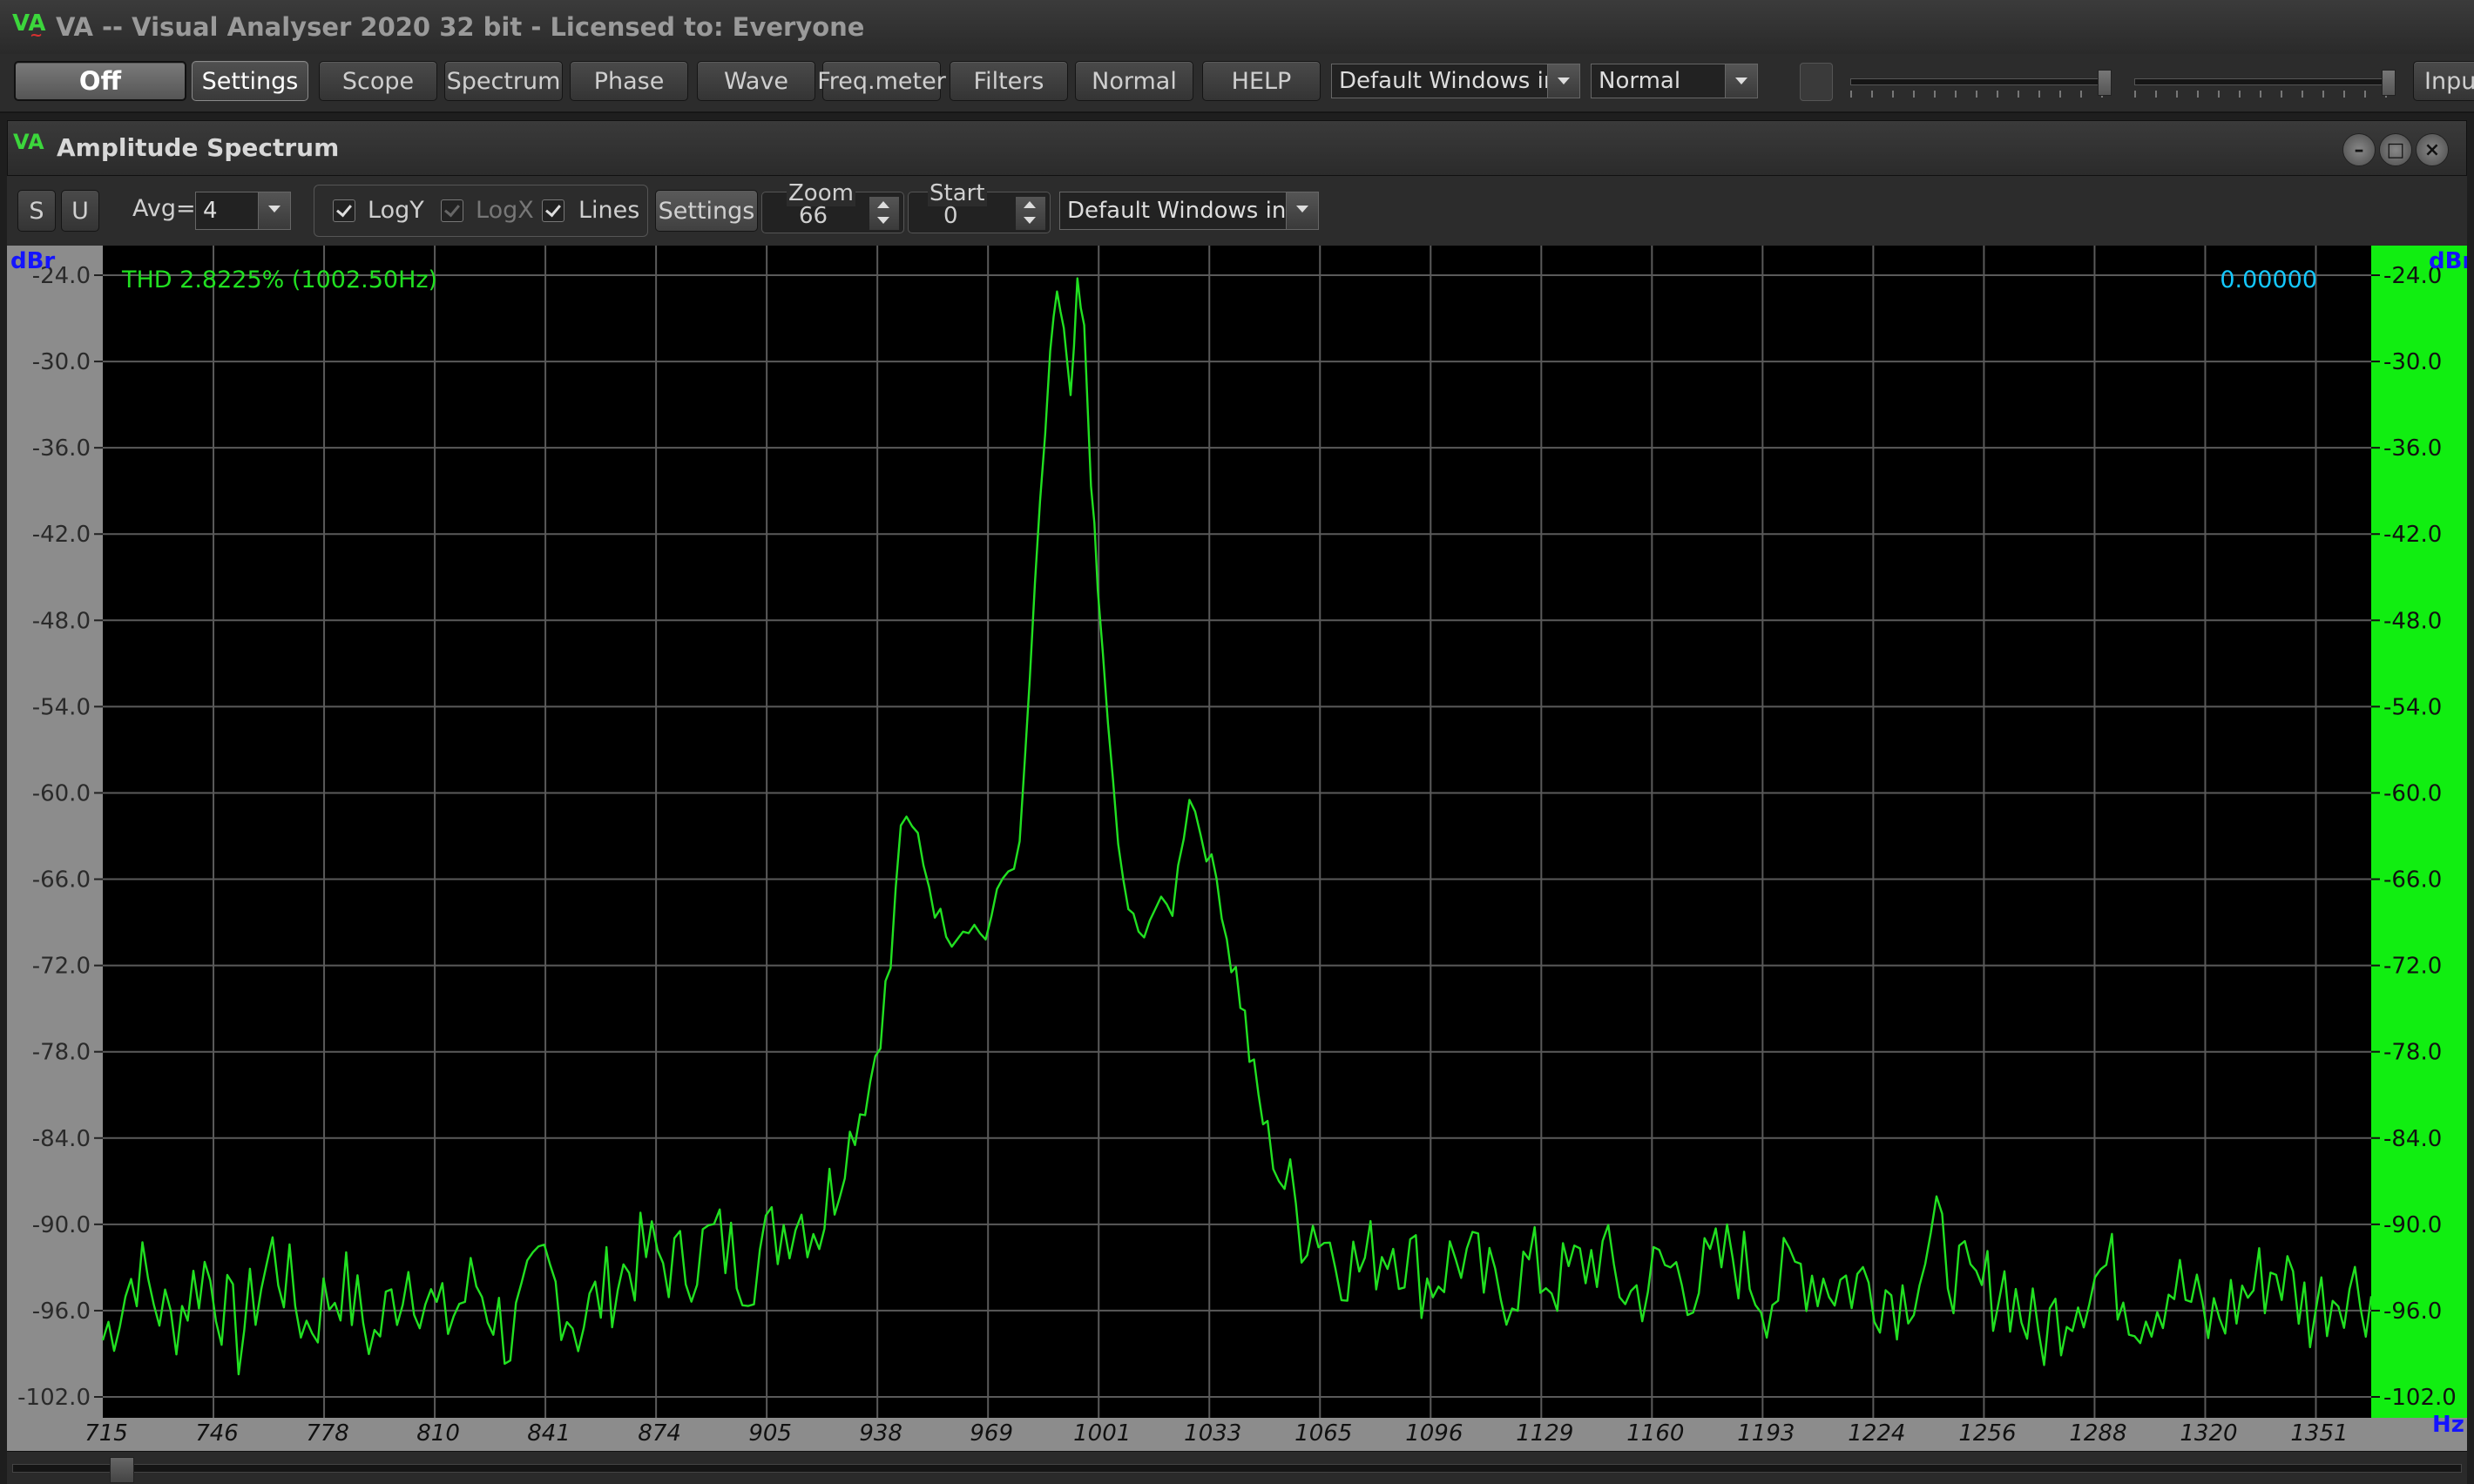 This screenshot has height=1484, width=2474. Describe the element at coordinates (2448, 261) in the screenshot. I see `y-unit-right: dBr` at that location.